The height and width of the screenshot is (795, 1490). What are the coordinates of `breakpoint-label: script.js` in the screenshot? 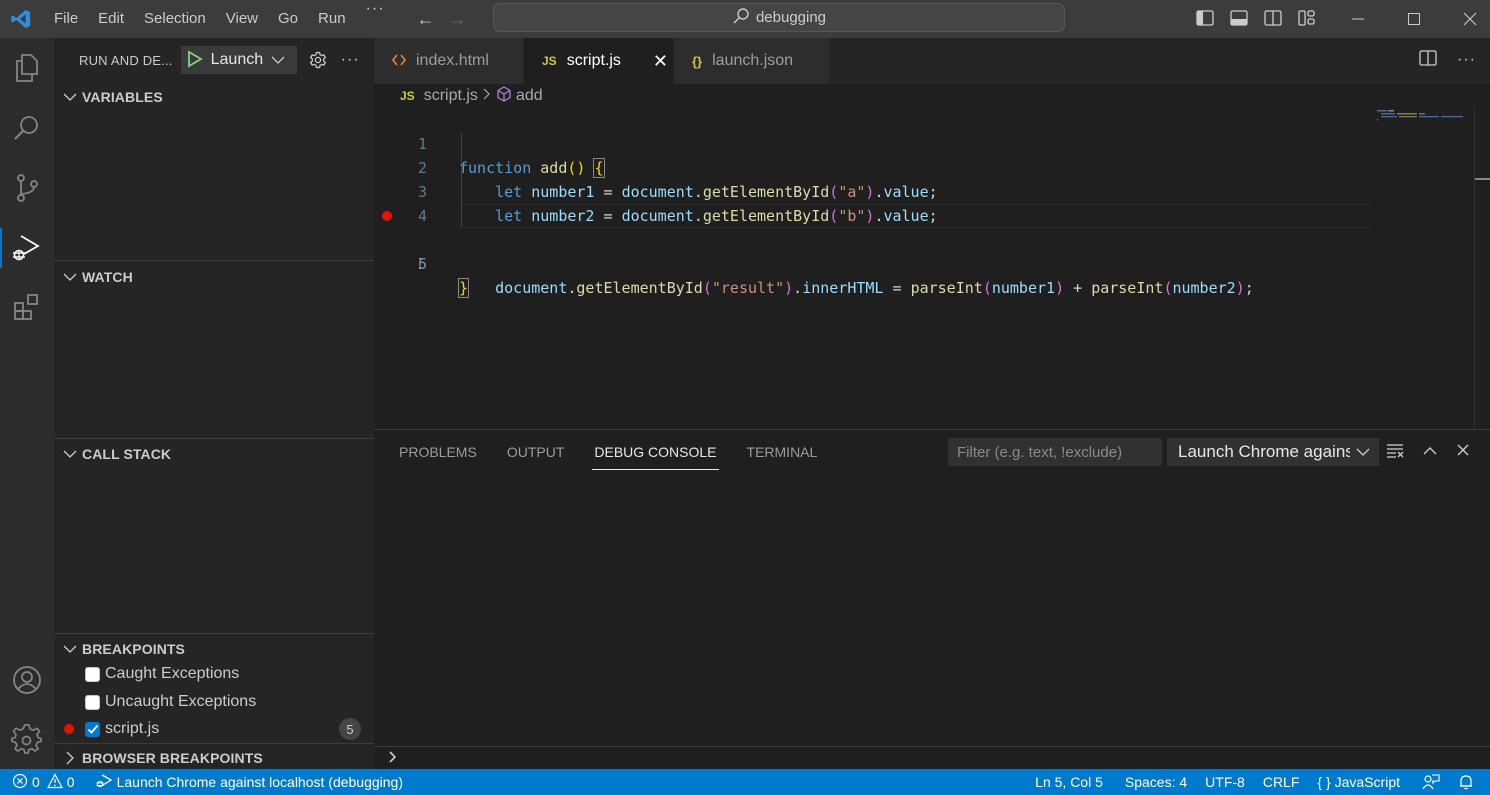 It's located at (132, 728).